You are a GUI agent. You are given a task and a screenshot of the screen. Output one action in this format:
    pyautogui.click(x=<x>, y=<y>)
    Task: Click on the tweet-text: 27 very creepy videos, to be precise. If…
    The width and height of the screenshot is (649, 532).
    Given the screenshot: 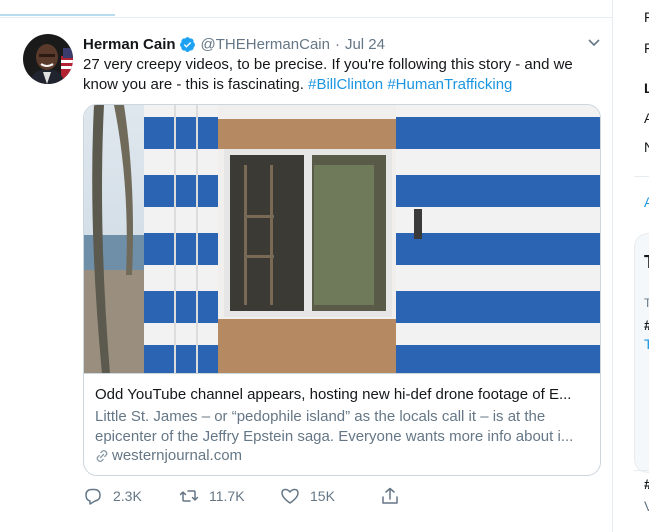 What is the action you would take?
    pyautogui.click(x=343, y=75)
    